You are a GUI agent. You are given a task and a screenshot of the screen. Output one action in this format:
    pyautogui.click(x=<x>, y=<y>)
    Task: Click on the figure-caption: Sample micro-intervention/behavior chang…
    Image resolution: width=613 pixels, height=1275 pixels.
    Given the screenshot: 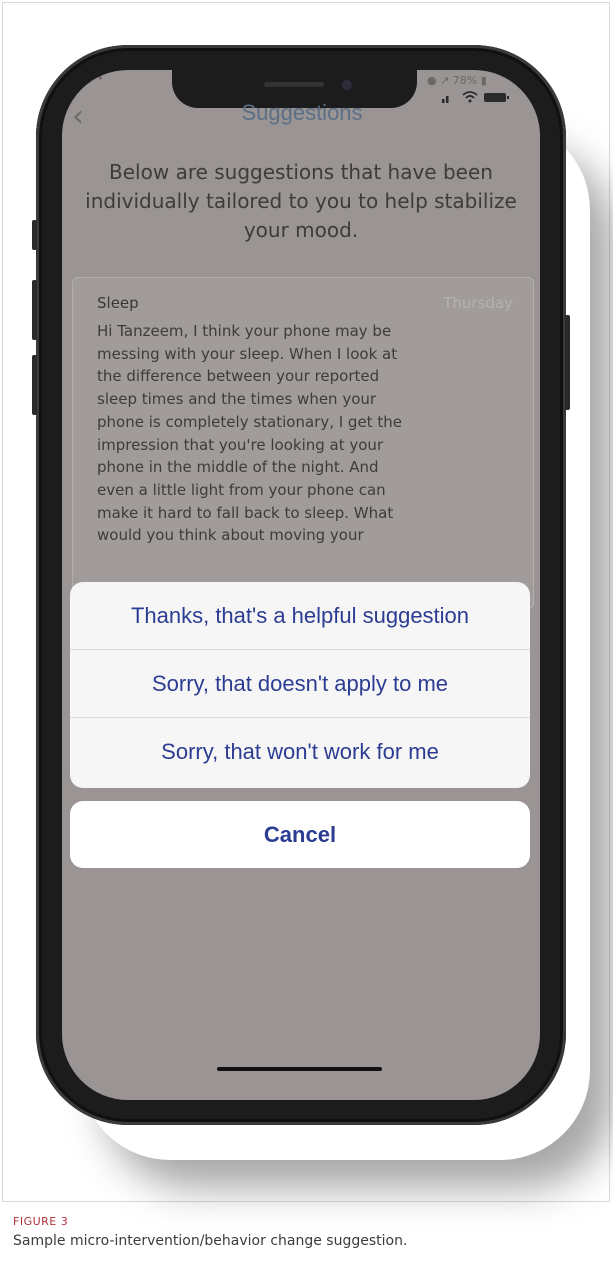 What is the action you would take?
    pyautogui.click(x=210, y=1241)
    